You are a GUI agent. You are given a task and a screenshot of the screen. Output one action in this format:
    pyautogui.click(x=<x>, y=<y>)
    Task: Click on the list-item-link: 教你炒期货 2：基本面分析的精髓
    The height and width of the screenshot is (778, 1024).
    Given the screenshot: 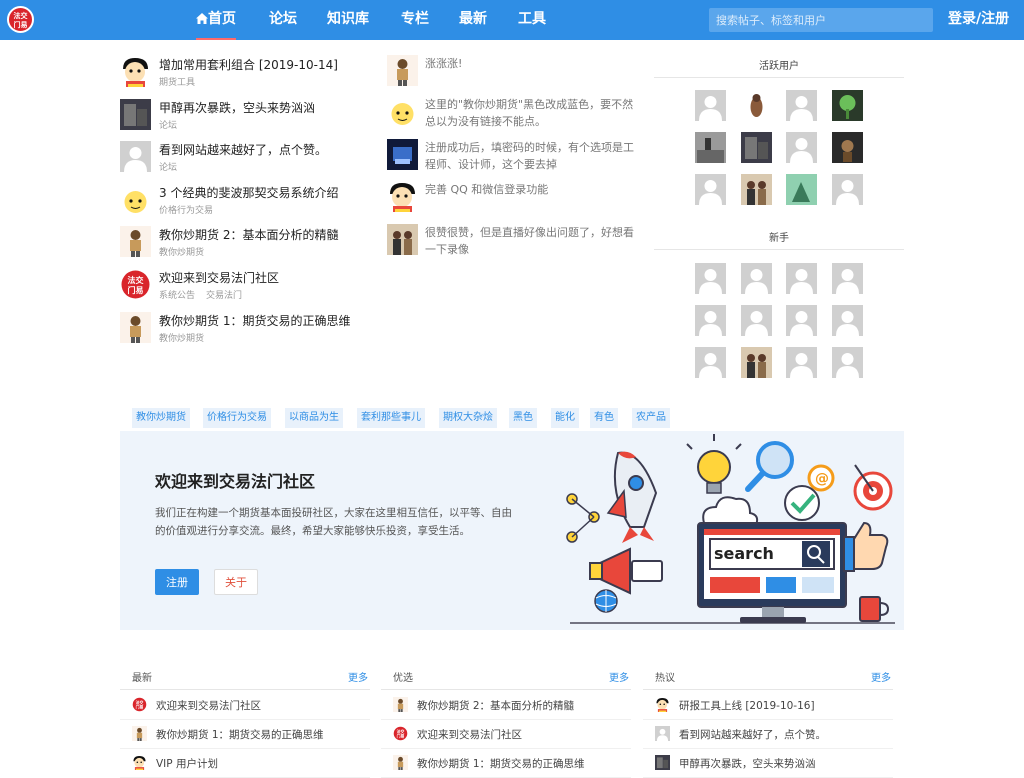 What is the action you would take?
    pyautogui.click(x=495, y=705)
    